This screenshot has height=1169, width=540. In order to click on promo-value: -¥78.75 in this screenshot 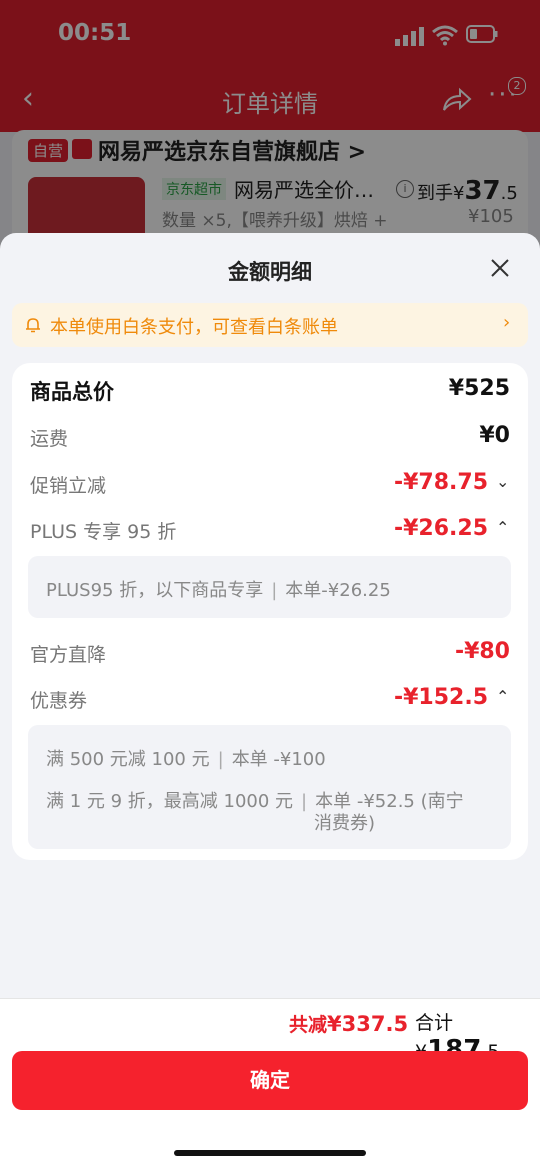, I will do `click(441, 482)`.